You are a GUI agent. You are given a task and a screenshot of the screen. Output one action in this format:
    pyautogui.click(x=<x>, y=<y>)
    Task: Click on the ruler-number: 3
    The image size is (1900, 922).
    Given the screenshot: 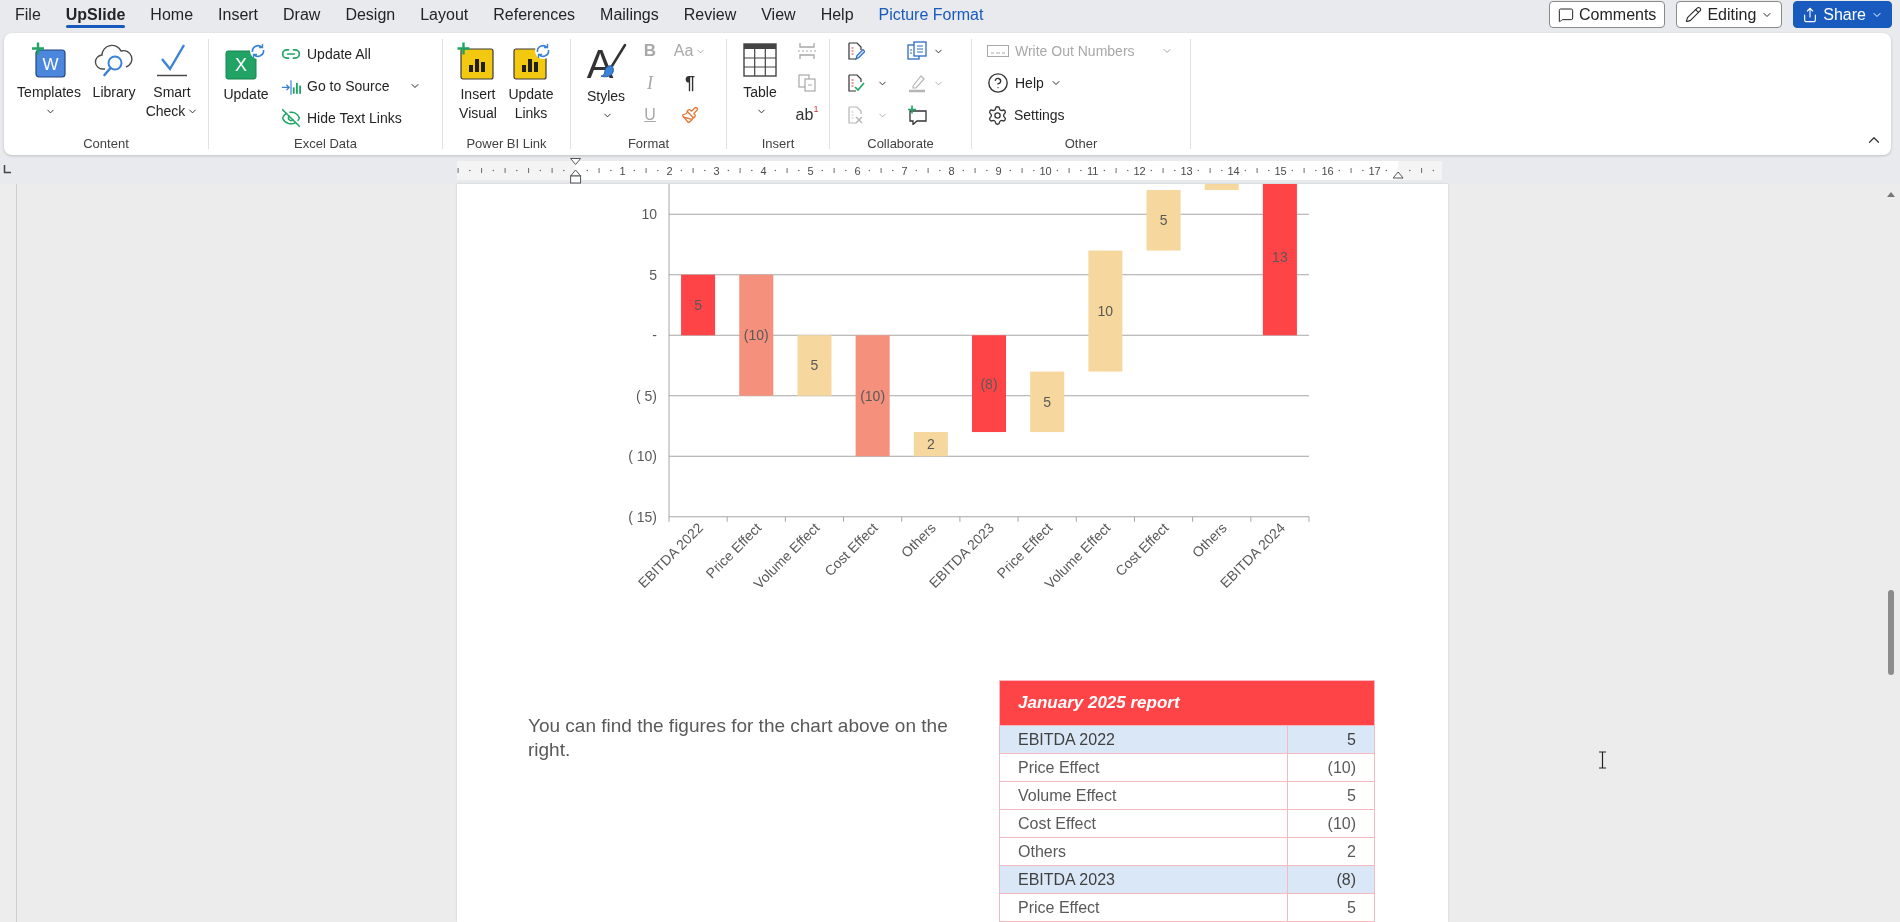 What is the action you would take?
    pyautogui.click(x=716, y=171)
    